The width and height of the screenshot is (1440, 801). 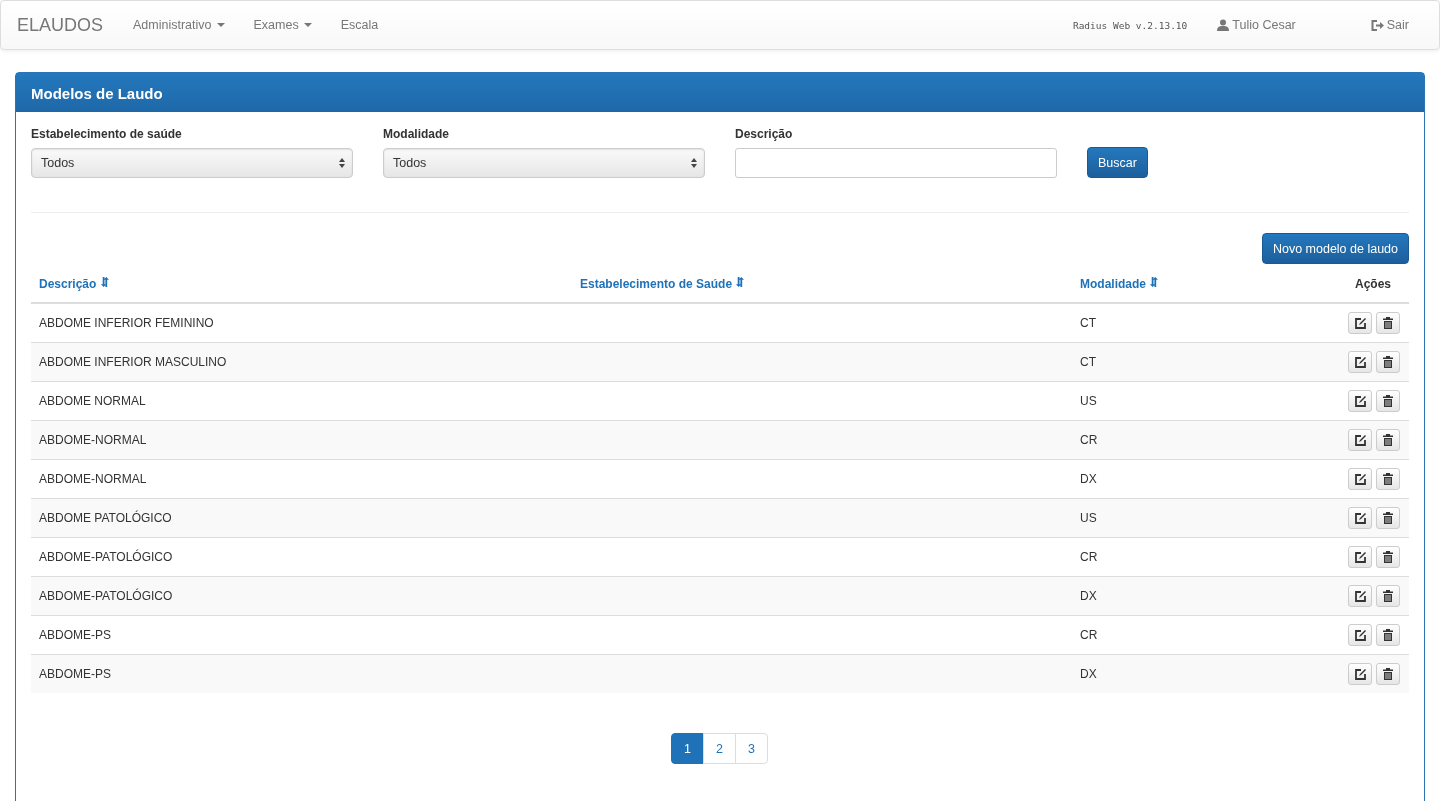 I want to click on table-cell: ABDOME INFERIOR MASCULINO, so click(x=133, y=362).